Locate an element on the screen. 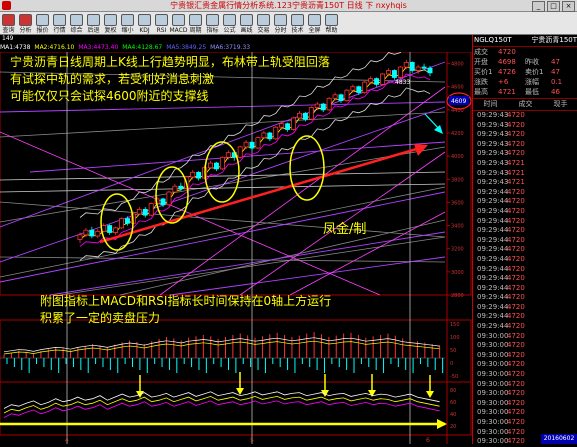  minimize-icon: _ is located at coordinates (538, 6).